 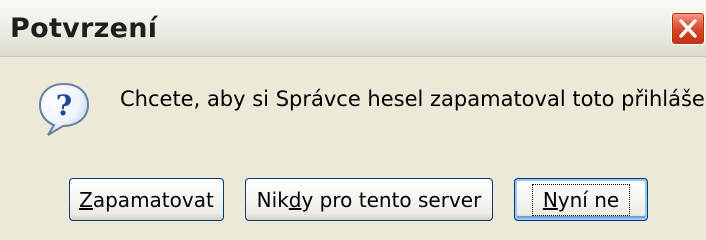 I want to click on close-button, so click(x=688, y=28).